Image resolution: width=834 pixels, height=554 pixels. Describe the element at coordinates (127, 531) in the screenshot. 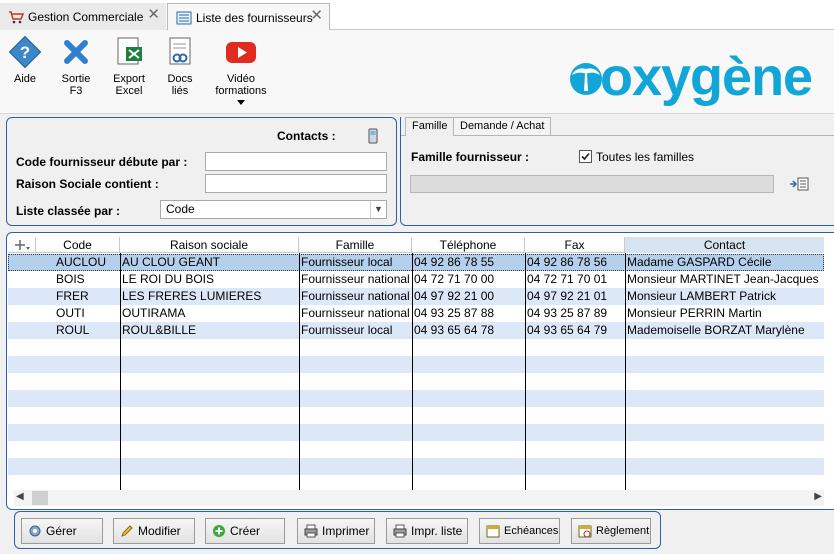

I see `pencil-icon` at that location.